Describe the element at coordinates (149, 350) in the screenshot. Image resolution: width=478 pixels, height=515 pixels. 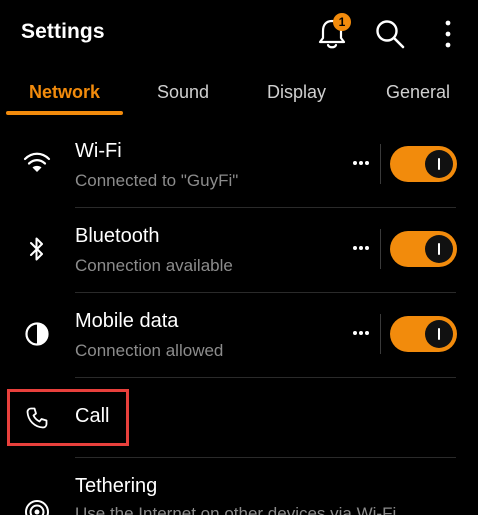
I see `list-item-subtitle: Connection allowed` at that location.